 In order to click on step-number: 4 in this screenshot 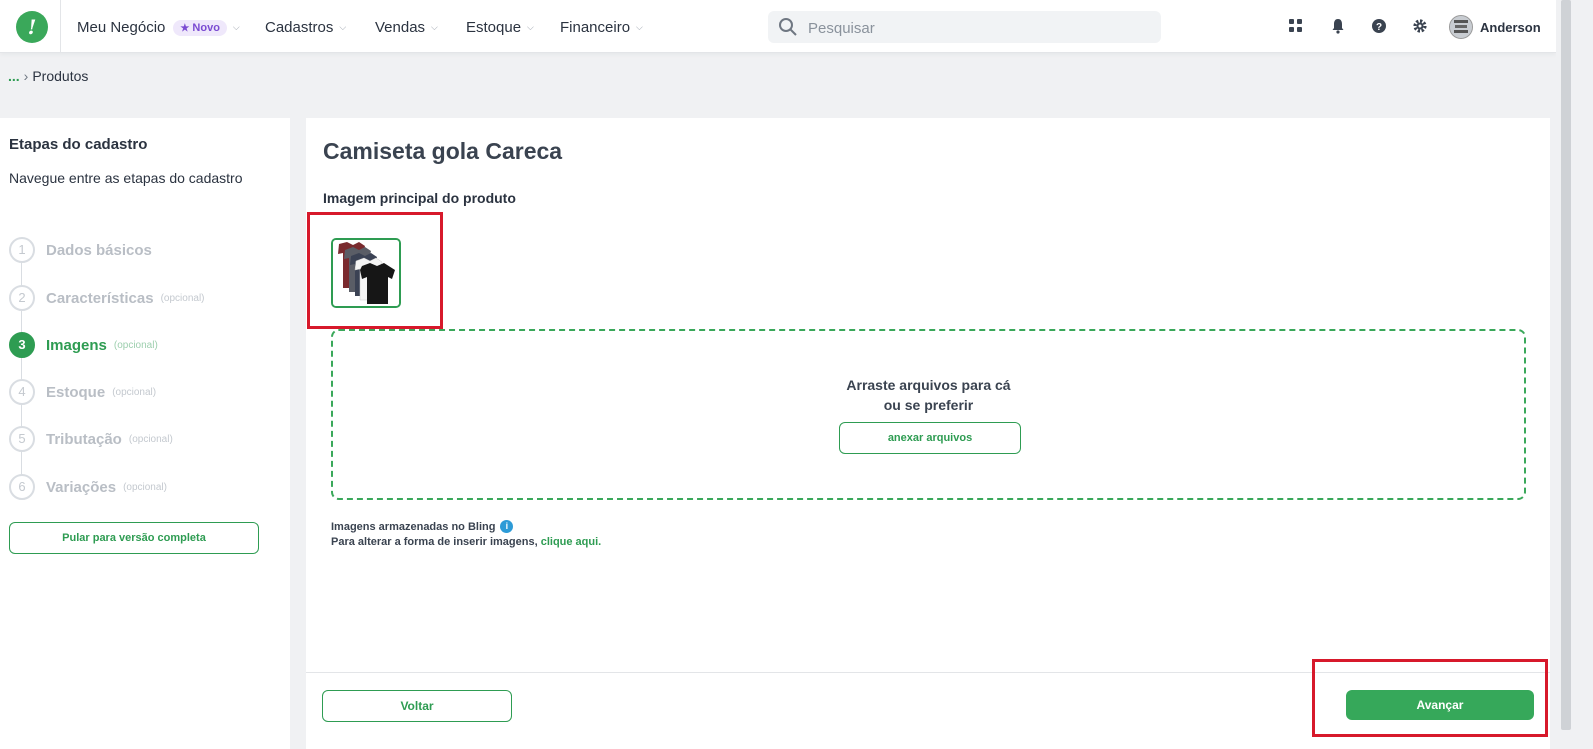, I will do `click(22, 392)`.